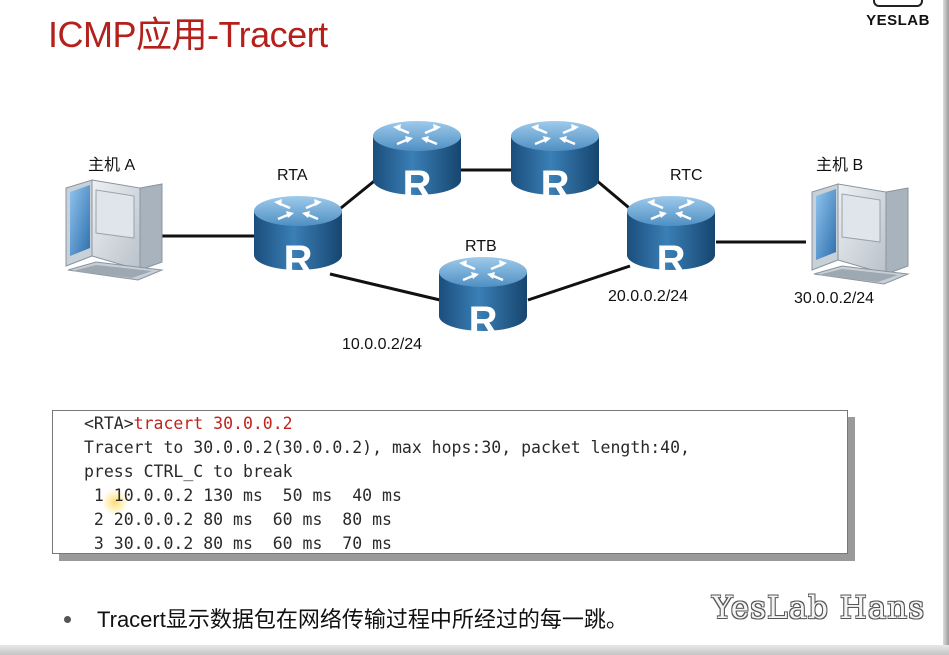 This screenshot has width=949, height=655. I want to click on rtc-ip-label: 20.0.0.2/24, so click(648, 296).